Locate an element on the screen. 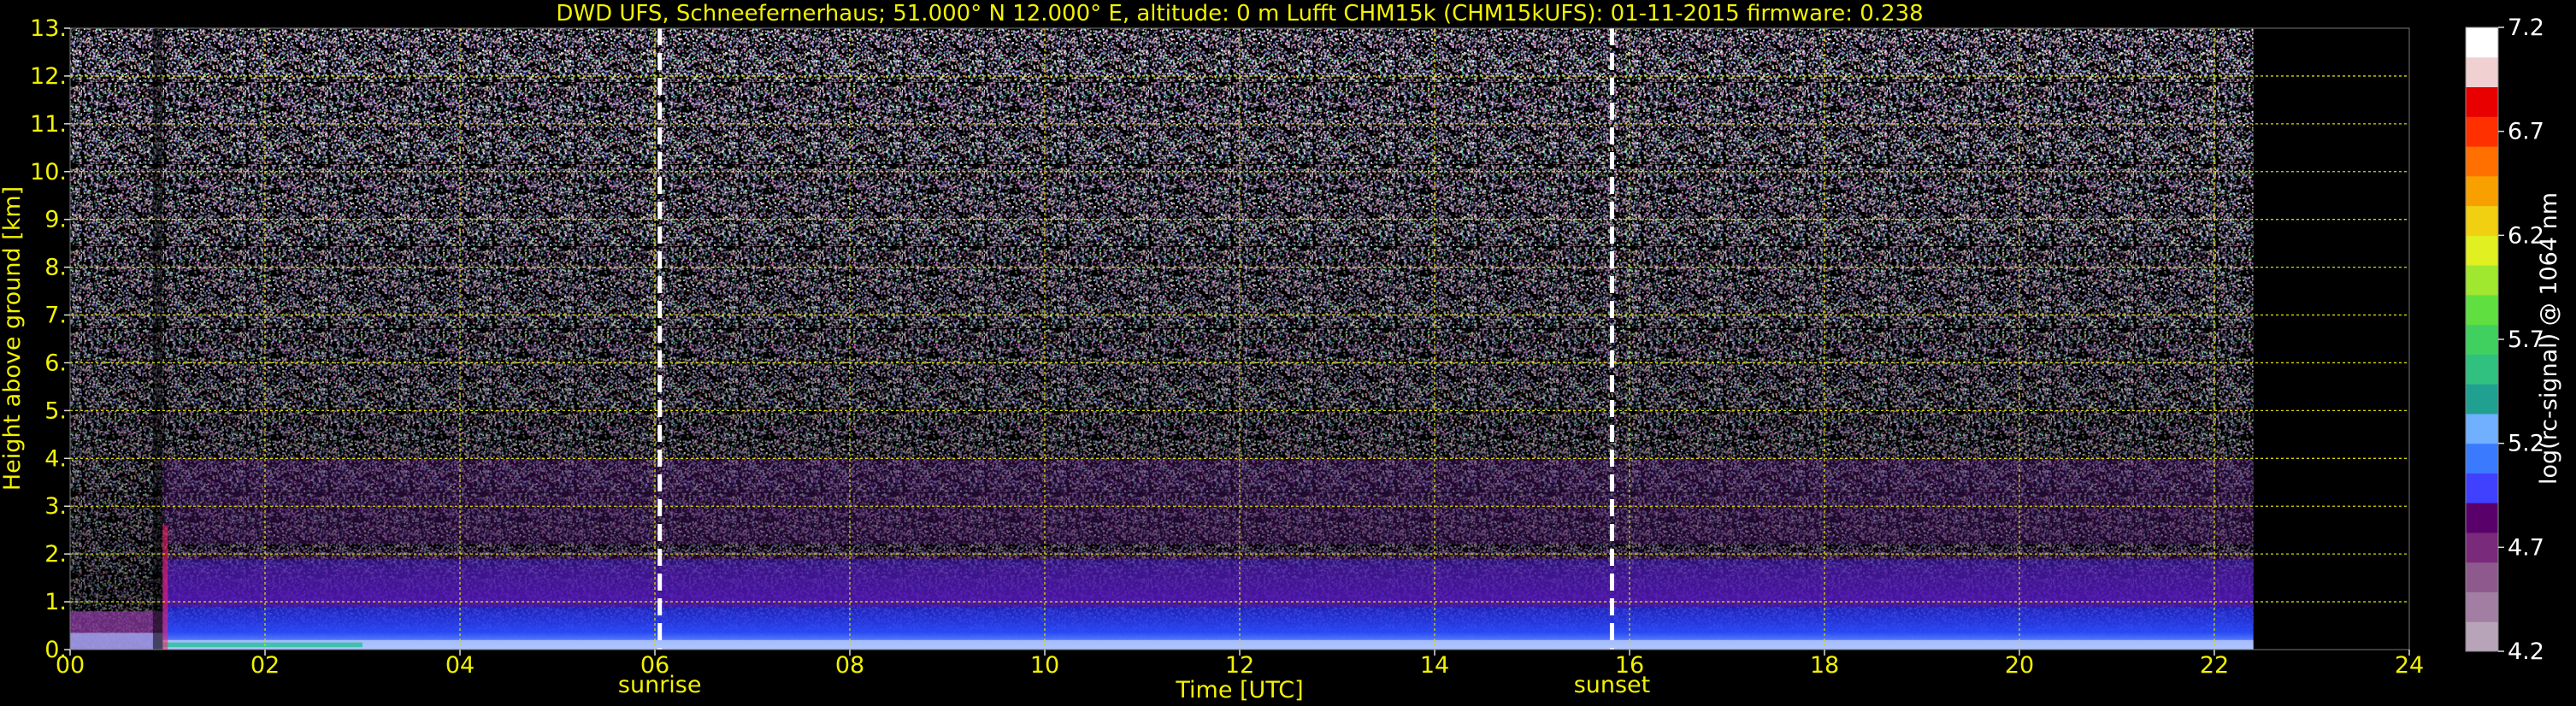  x-tick-label: 02 is located at coordinates (266, 665).